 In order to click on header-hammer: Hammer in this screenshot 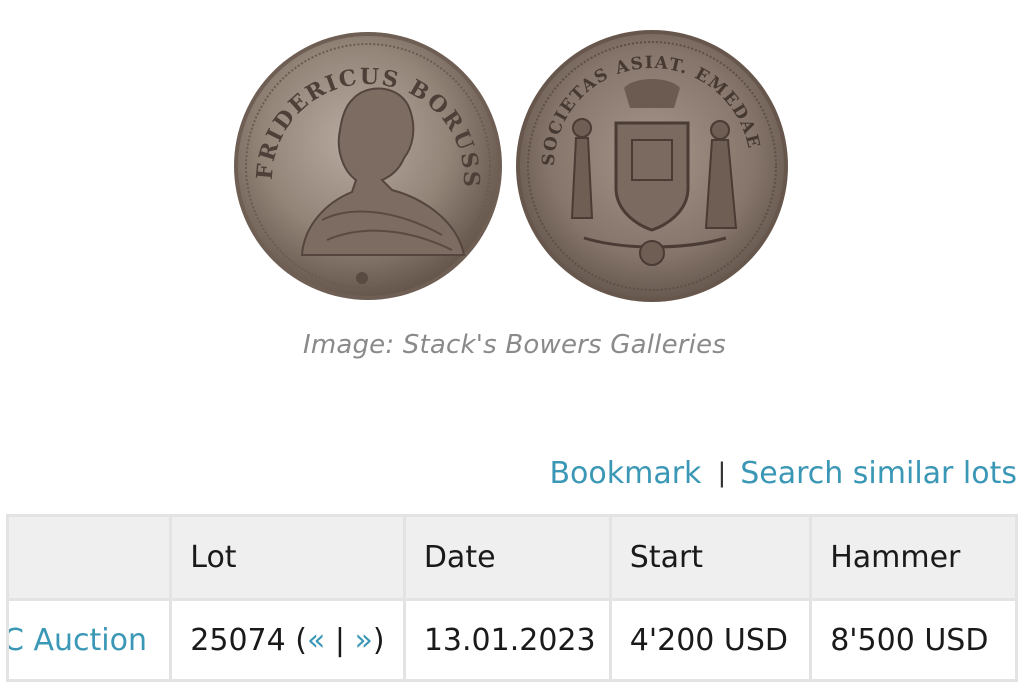, I will do `click(913, 557)`.